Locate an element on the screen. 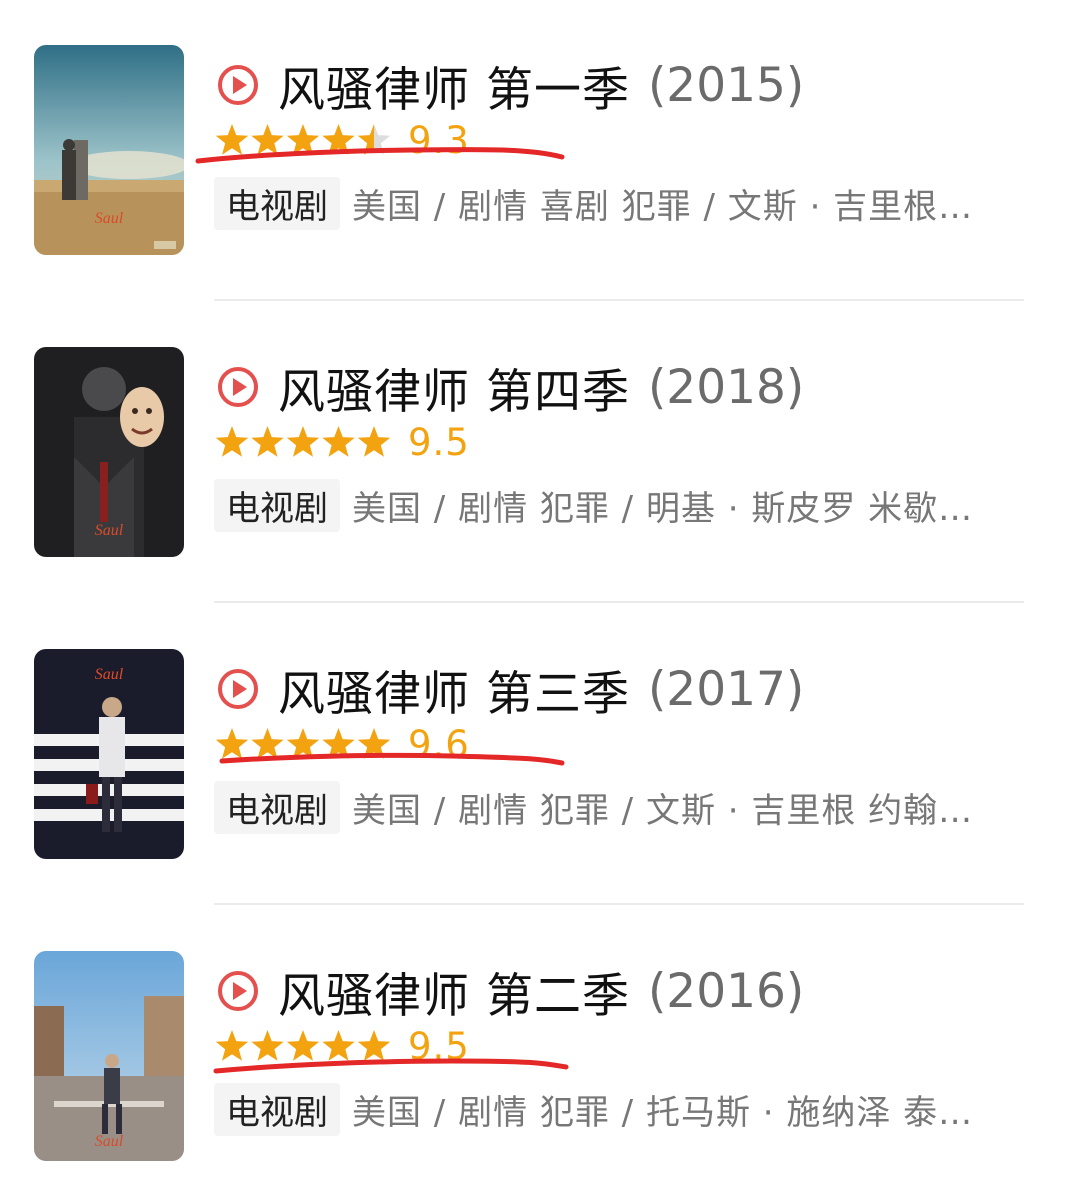  title-row: 风骚律师 第二季 (2016) is located at coordinates (510, 992).